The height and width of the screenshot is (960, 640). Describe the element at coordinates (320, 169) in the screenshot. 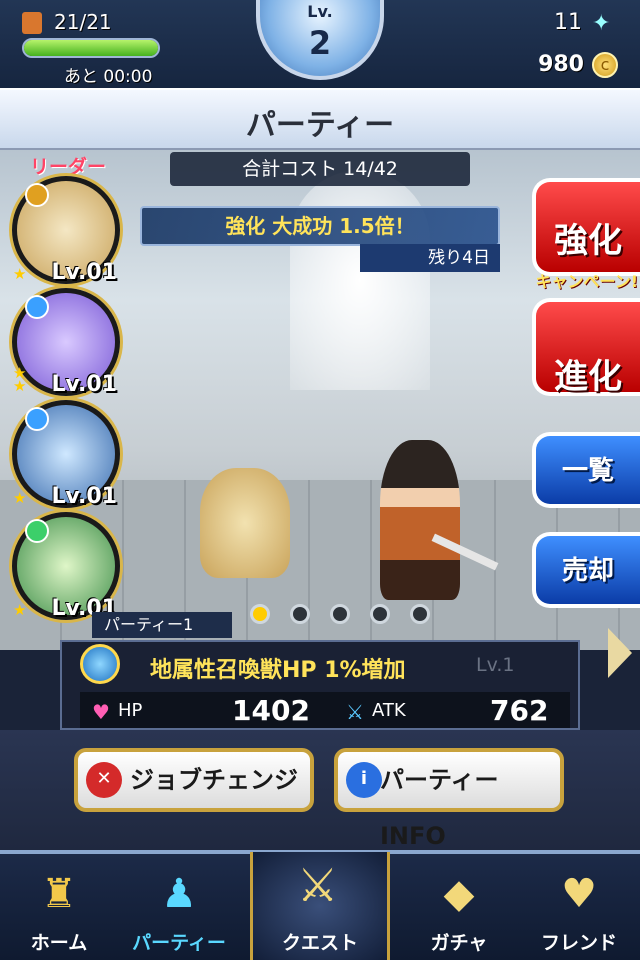

I see `party-cost: 合計コスト 14/42` at that location.